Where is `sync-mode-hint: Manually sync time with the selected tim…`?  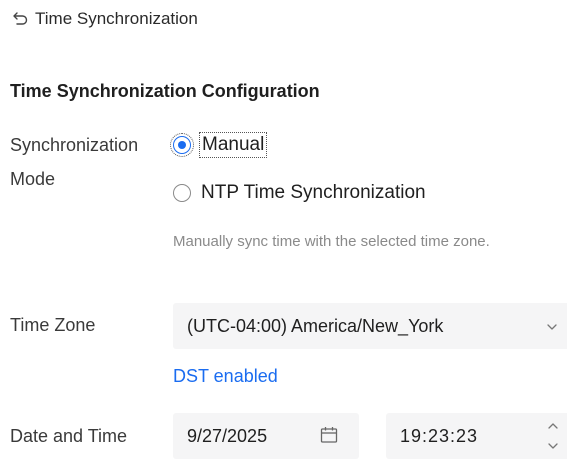 sync-mode-hint: Manually sync time with the selected tim… is located at coordinates (331, 241).